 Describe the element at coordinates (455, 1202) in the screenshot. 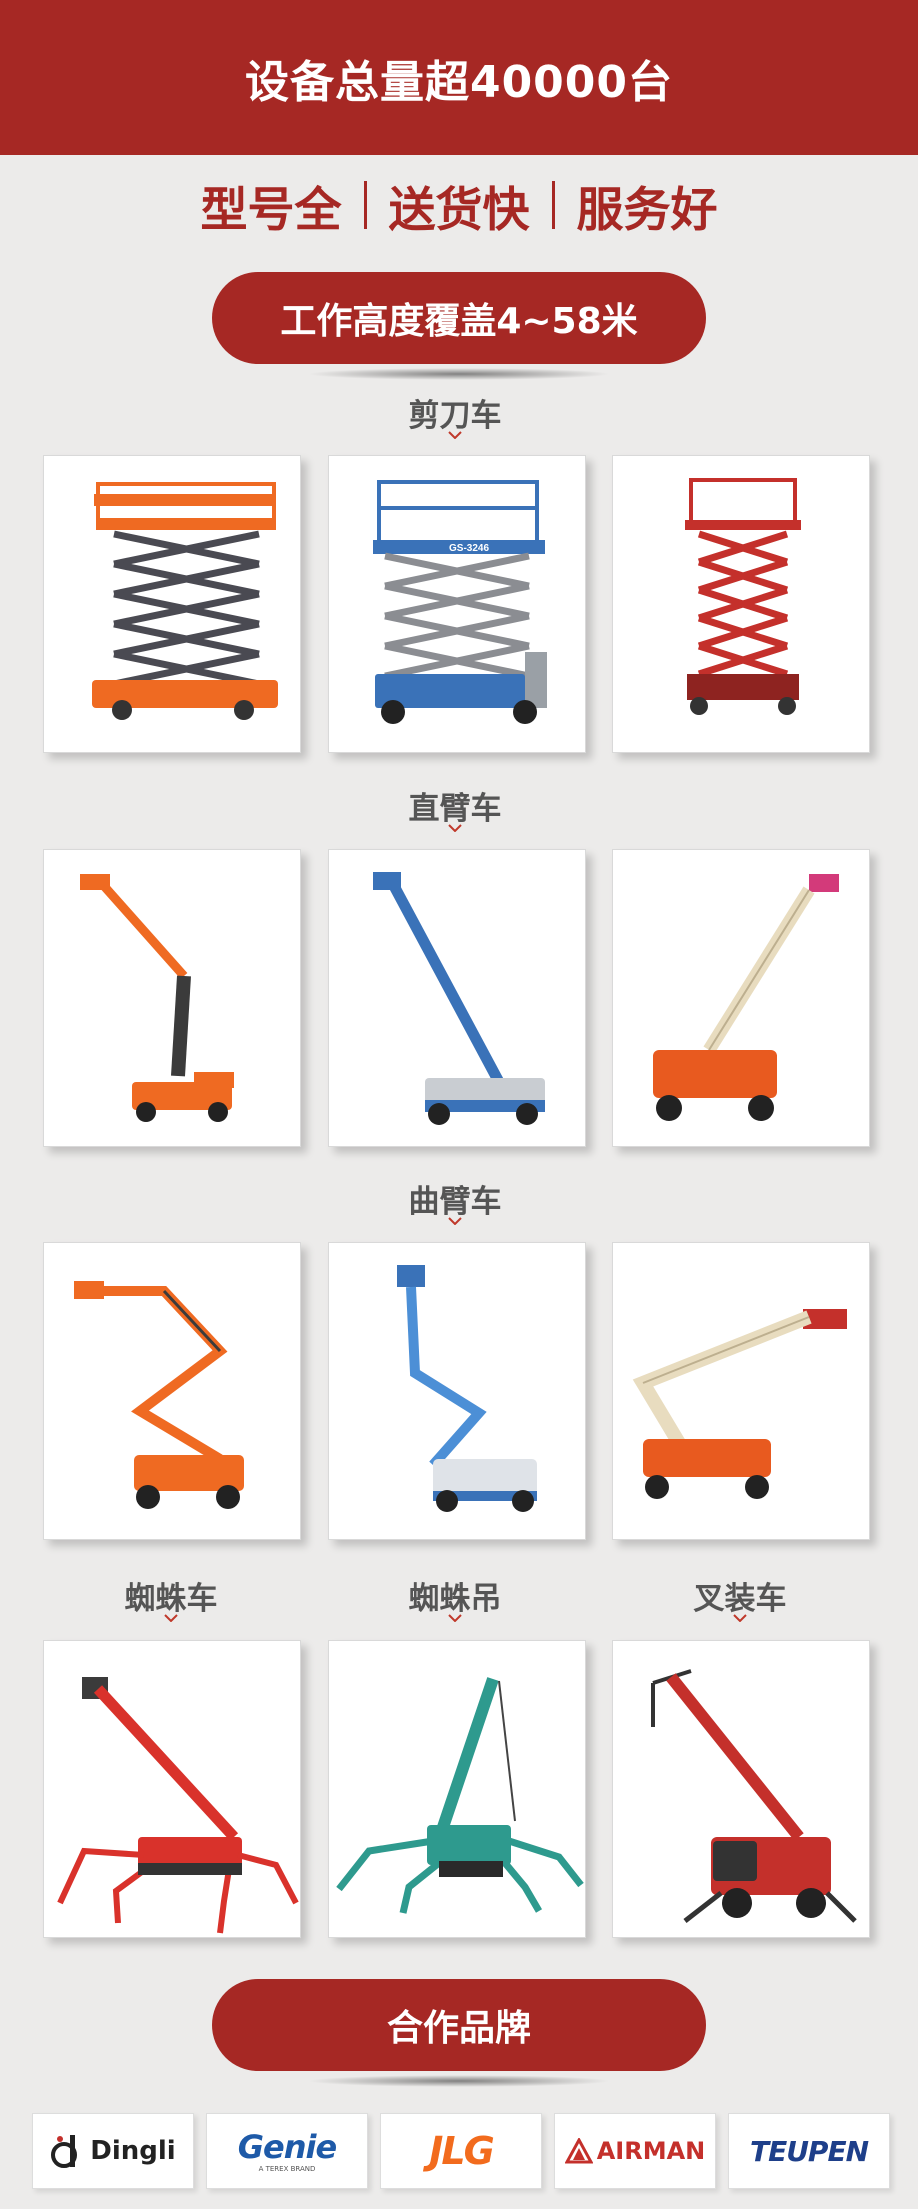

I see `category-title-curved-boom: 曲臂车` at that location.